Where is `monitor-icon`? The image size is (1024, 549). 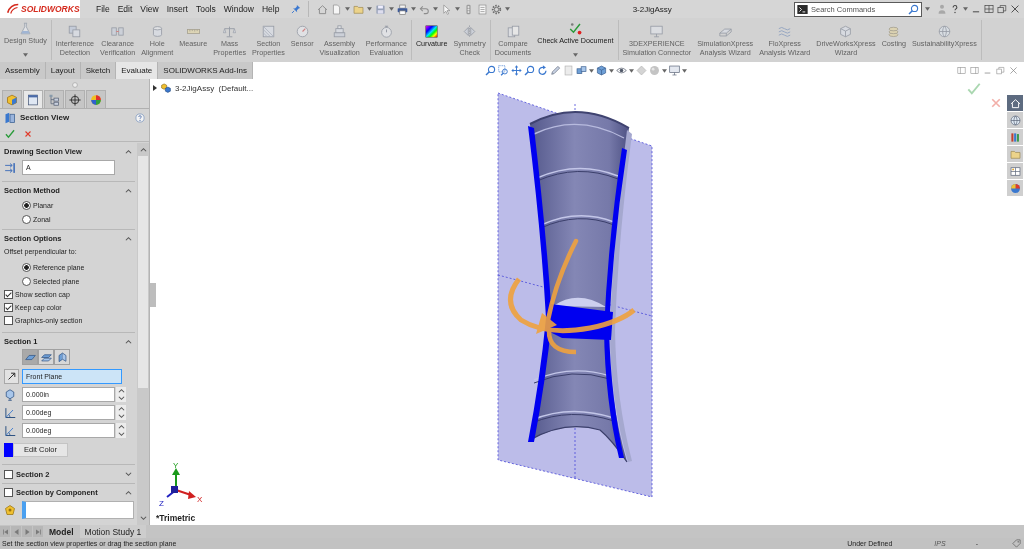 monitor-icon is located at coordinates (674, 70).